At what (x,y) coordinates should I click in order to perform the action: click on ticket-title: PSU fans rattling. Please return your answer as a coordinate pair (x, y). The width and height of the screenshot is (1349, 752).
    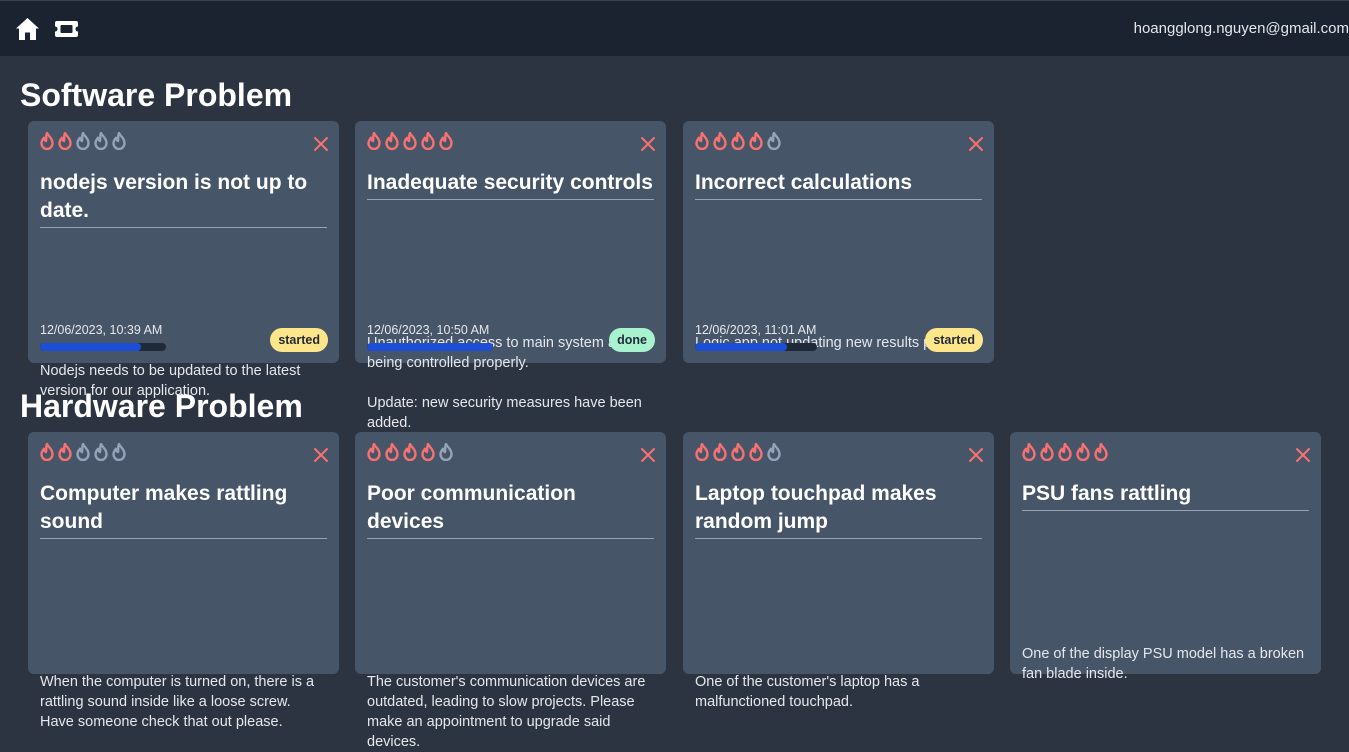
    Looking at the image, I should click on (1165, 495).